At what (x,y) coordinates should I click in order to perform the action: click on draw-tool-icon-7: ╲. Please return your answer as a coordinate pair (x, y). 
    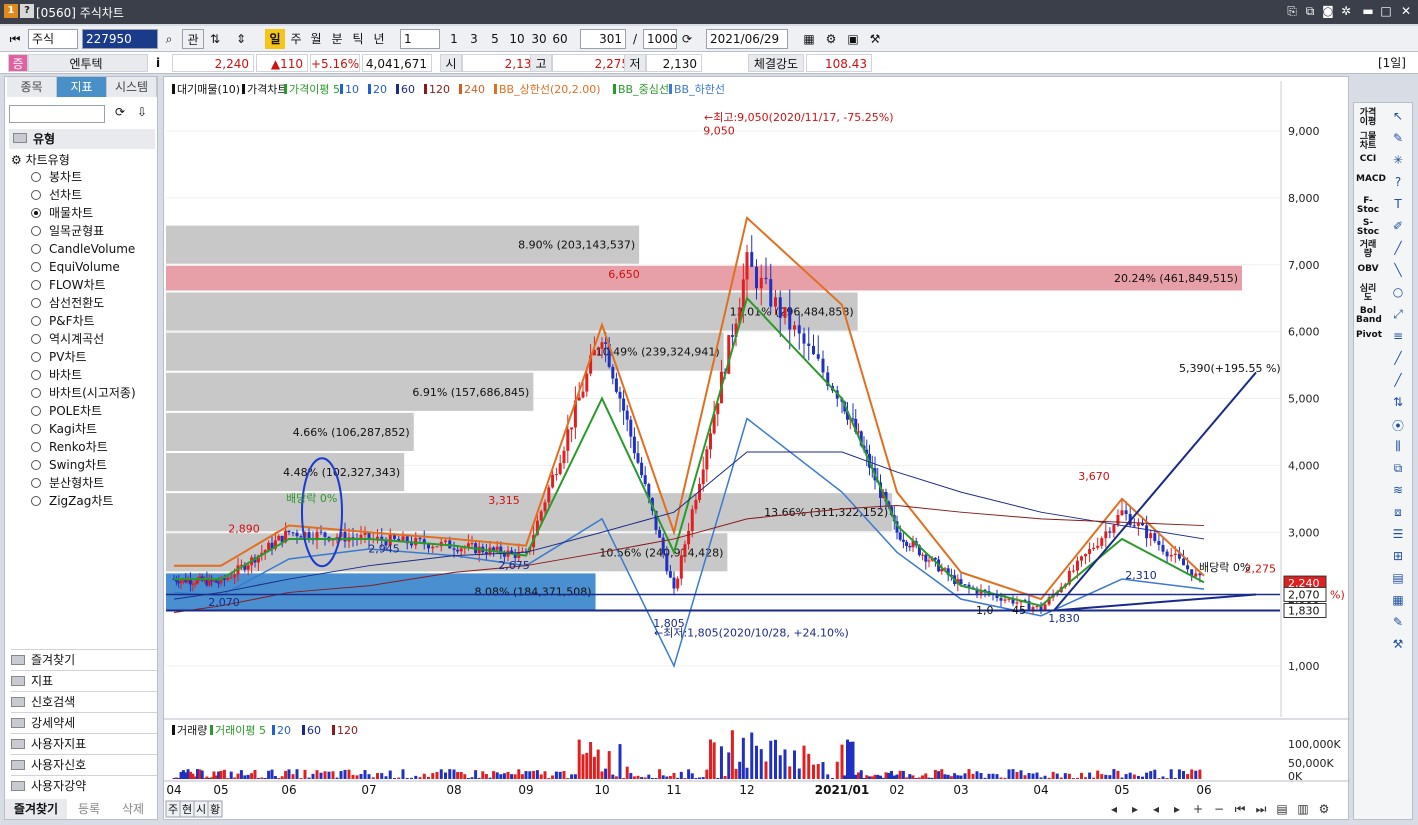
    Looking at the image, I should click on (1398, 271).